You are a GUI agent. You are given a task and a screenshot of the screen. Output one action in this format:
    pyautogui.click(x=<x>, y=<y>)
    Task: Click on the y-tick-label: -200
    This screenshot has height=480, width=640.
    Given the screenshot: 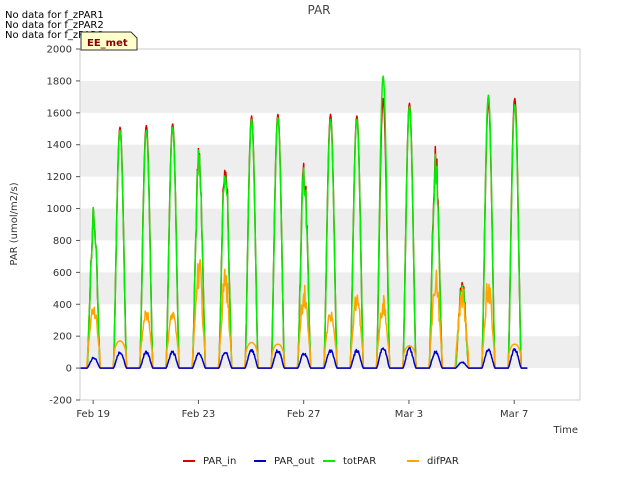 What is the action you would take?
    pyautogui.click(x=60, y=401)
    